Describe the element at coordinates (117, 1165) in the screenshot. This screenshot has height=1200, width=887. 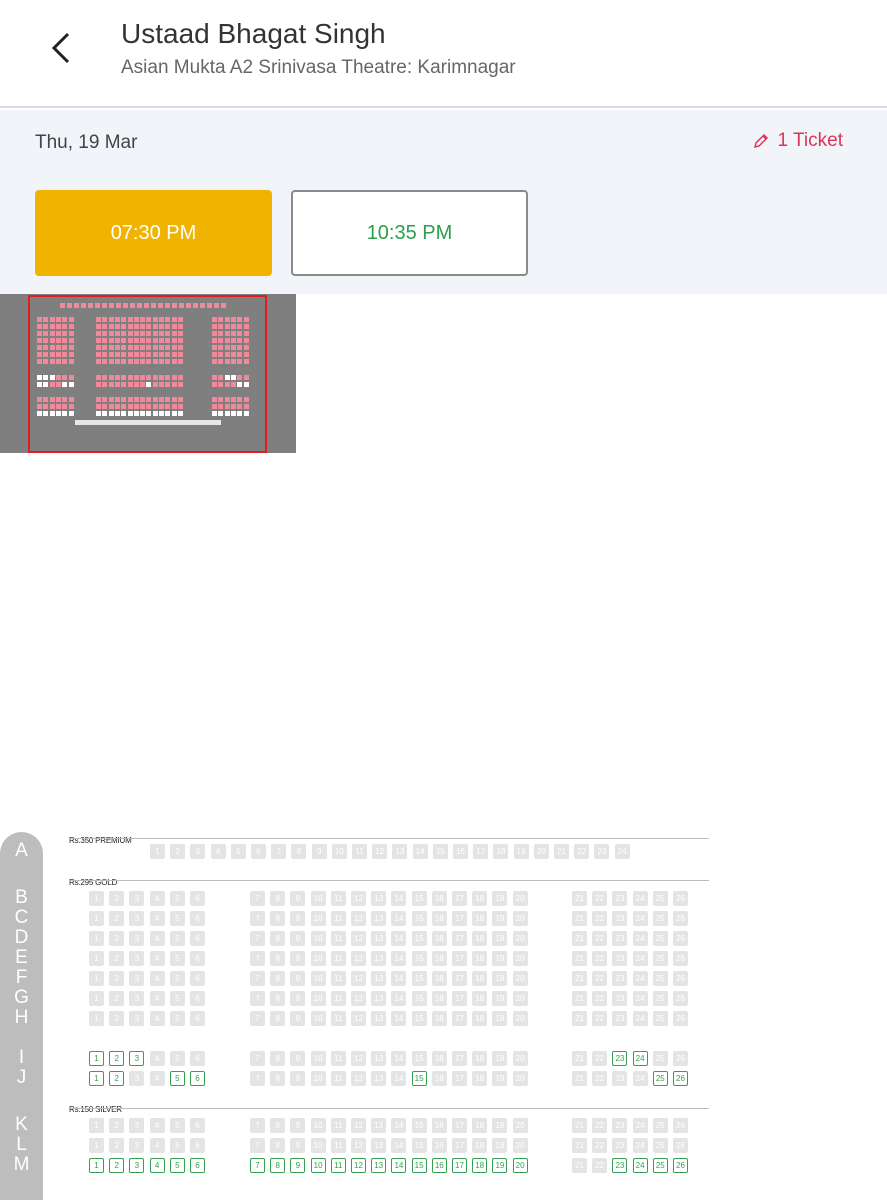
I see `seat-m2: 2` at that location.